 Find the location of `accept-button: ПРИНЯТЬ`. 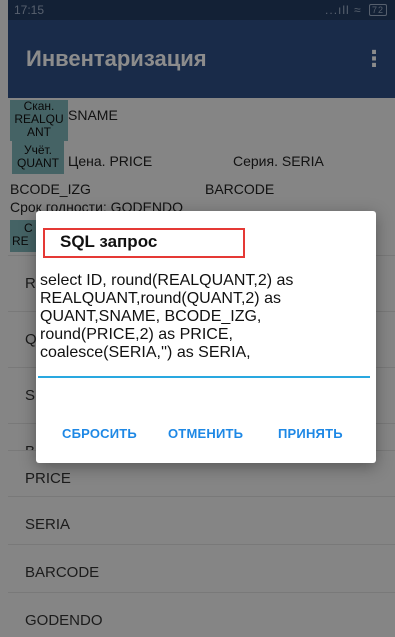

accept-button: ПРИНЯТЬ is located at coordinates (310, 433).